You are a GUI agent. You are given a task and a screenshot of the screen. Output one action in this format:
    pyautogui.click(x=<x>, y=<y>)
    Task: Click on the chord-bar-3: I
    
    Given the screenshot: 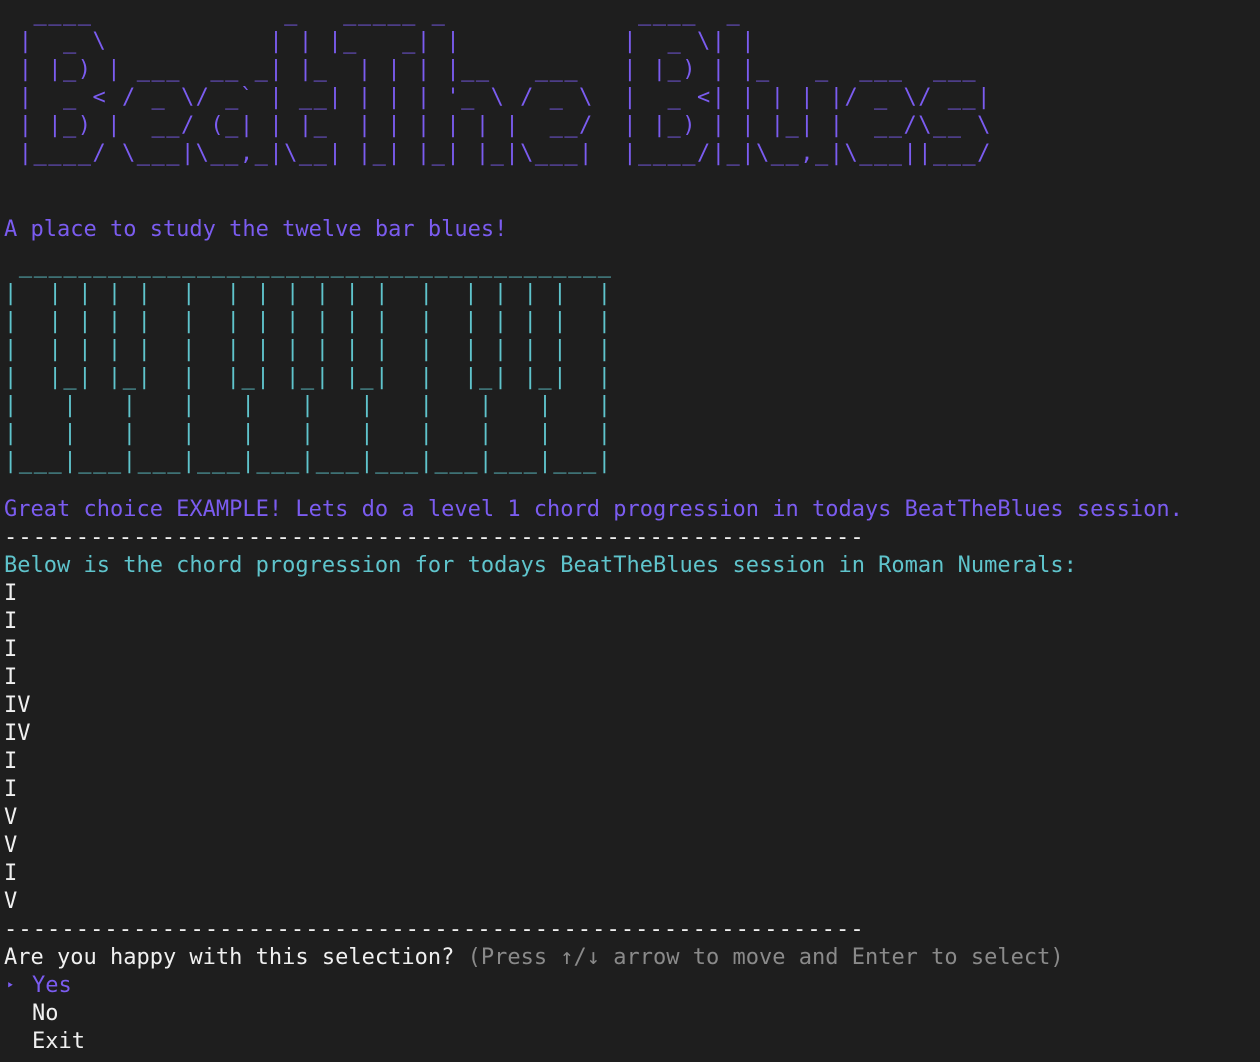 What is the action you would take?
    pyautogui.click(x=11, y=649)
    